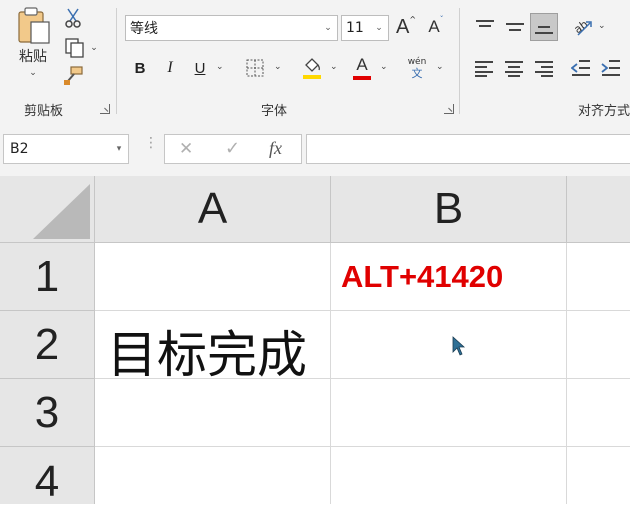  I want to click on row-label: 3, so click(47, 412).